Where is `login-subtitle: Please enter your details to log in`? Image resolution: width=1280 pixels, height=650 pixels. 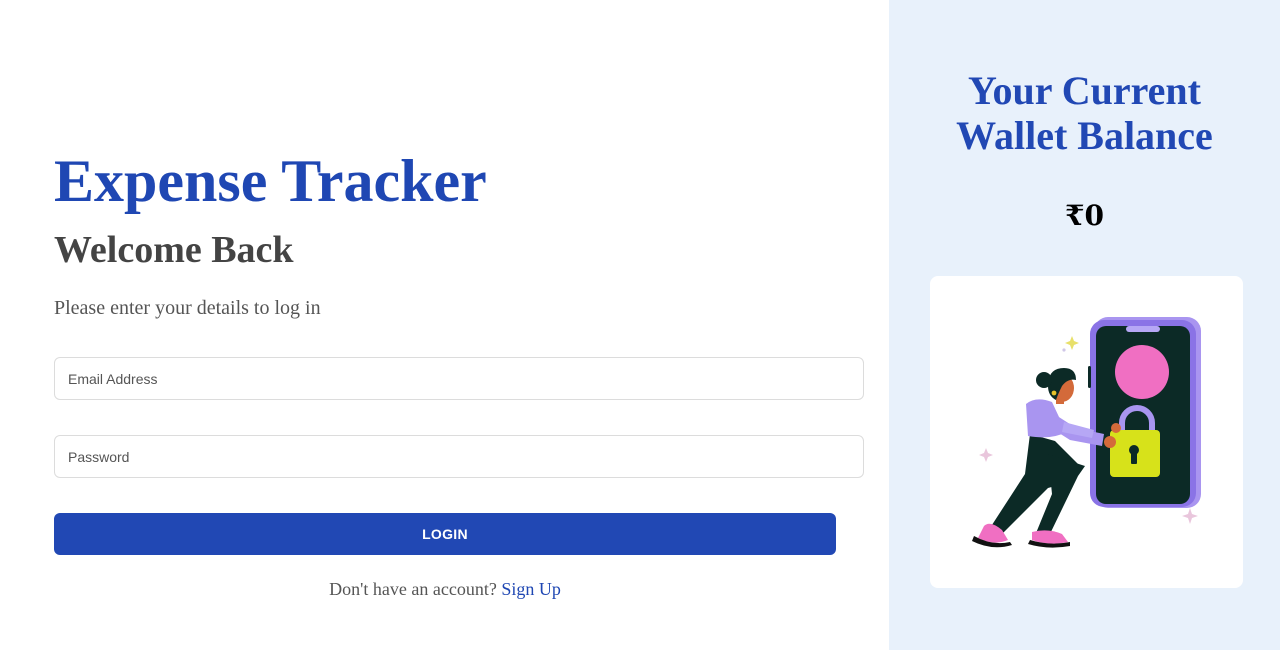 login-subtitle: Please enter your details to log in is located at coordinates (187, 308).